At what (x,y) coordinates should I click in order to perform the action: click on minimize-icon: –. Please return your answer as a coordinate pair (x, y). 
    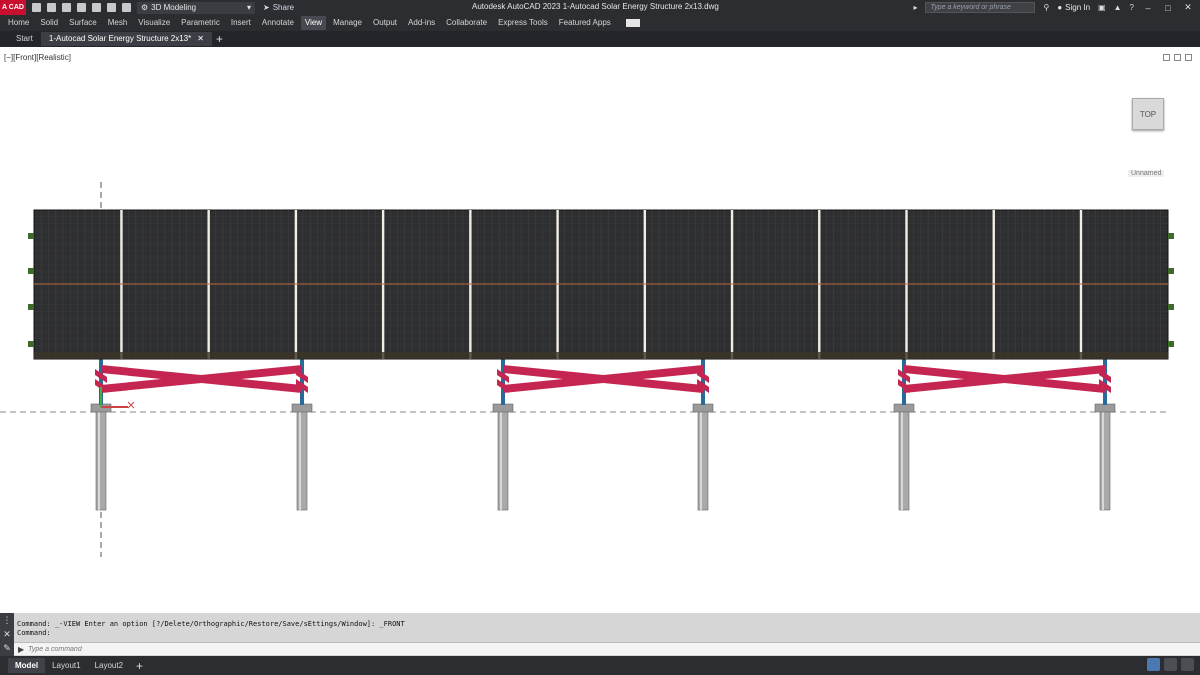
    Looking at the image, I should click on (1148, 8).